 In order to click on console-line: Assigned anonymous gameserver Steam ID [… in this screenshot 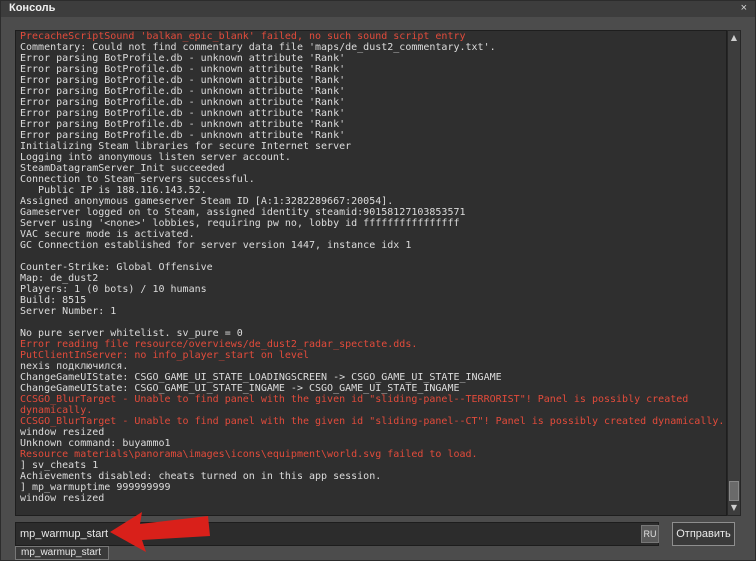, I will do `click(207, 201)`.